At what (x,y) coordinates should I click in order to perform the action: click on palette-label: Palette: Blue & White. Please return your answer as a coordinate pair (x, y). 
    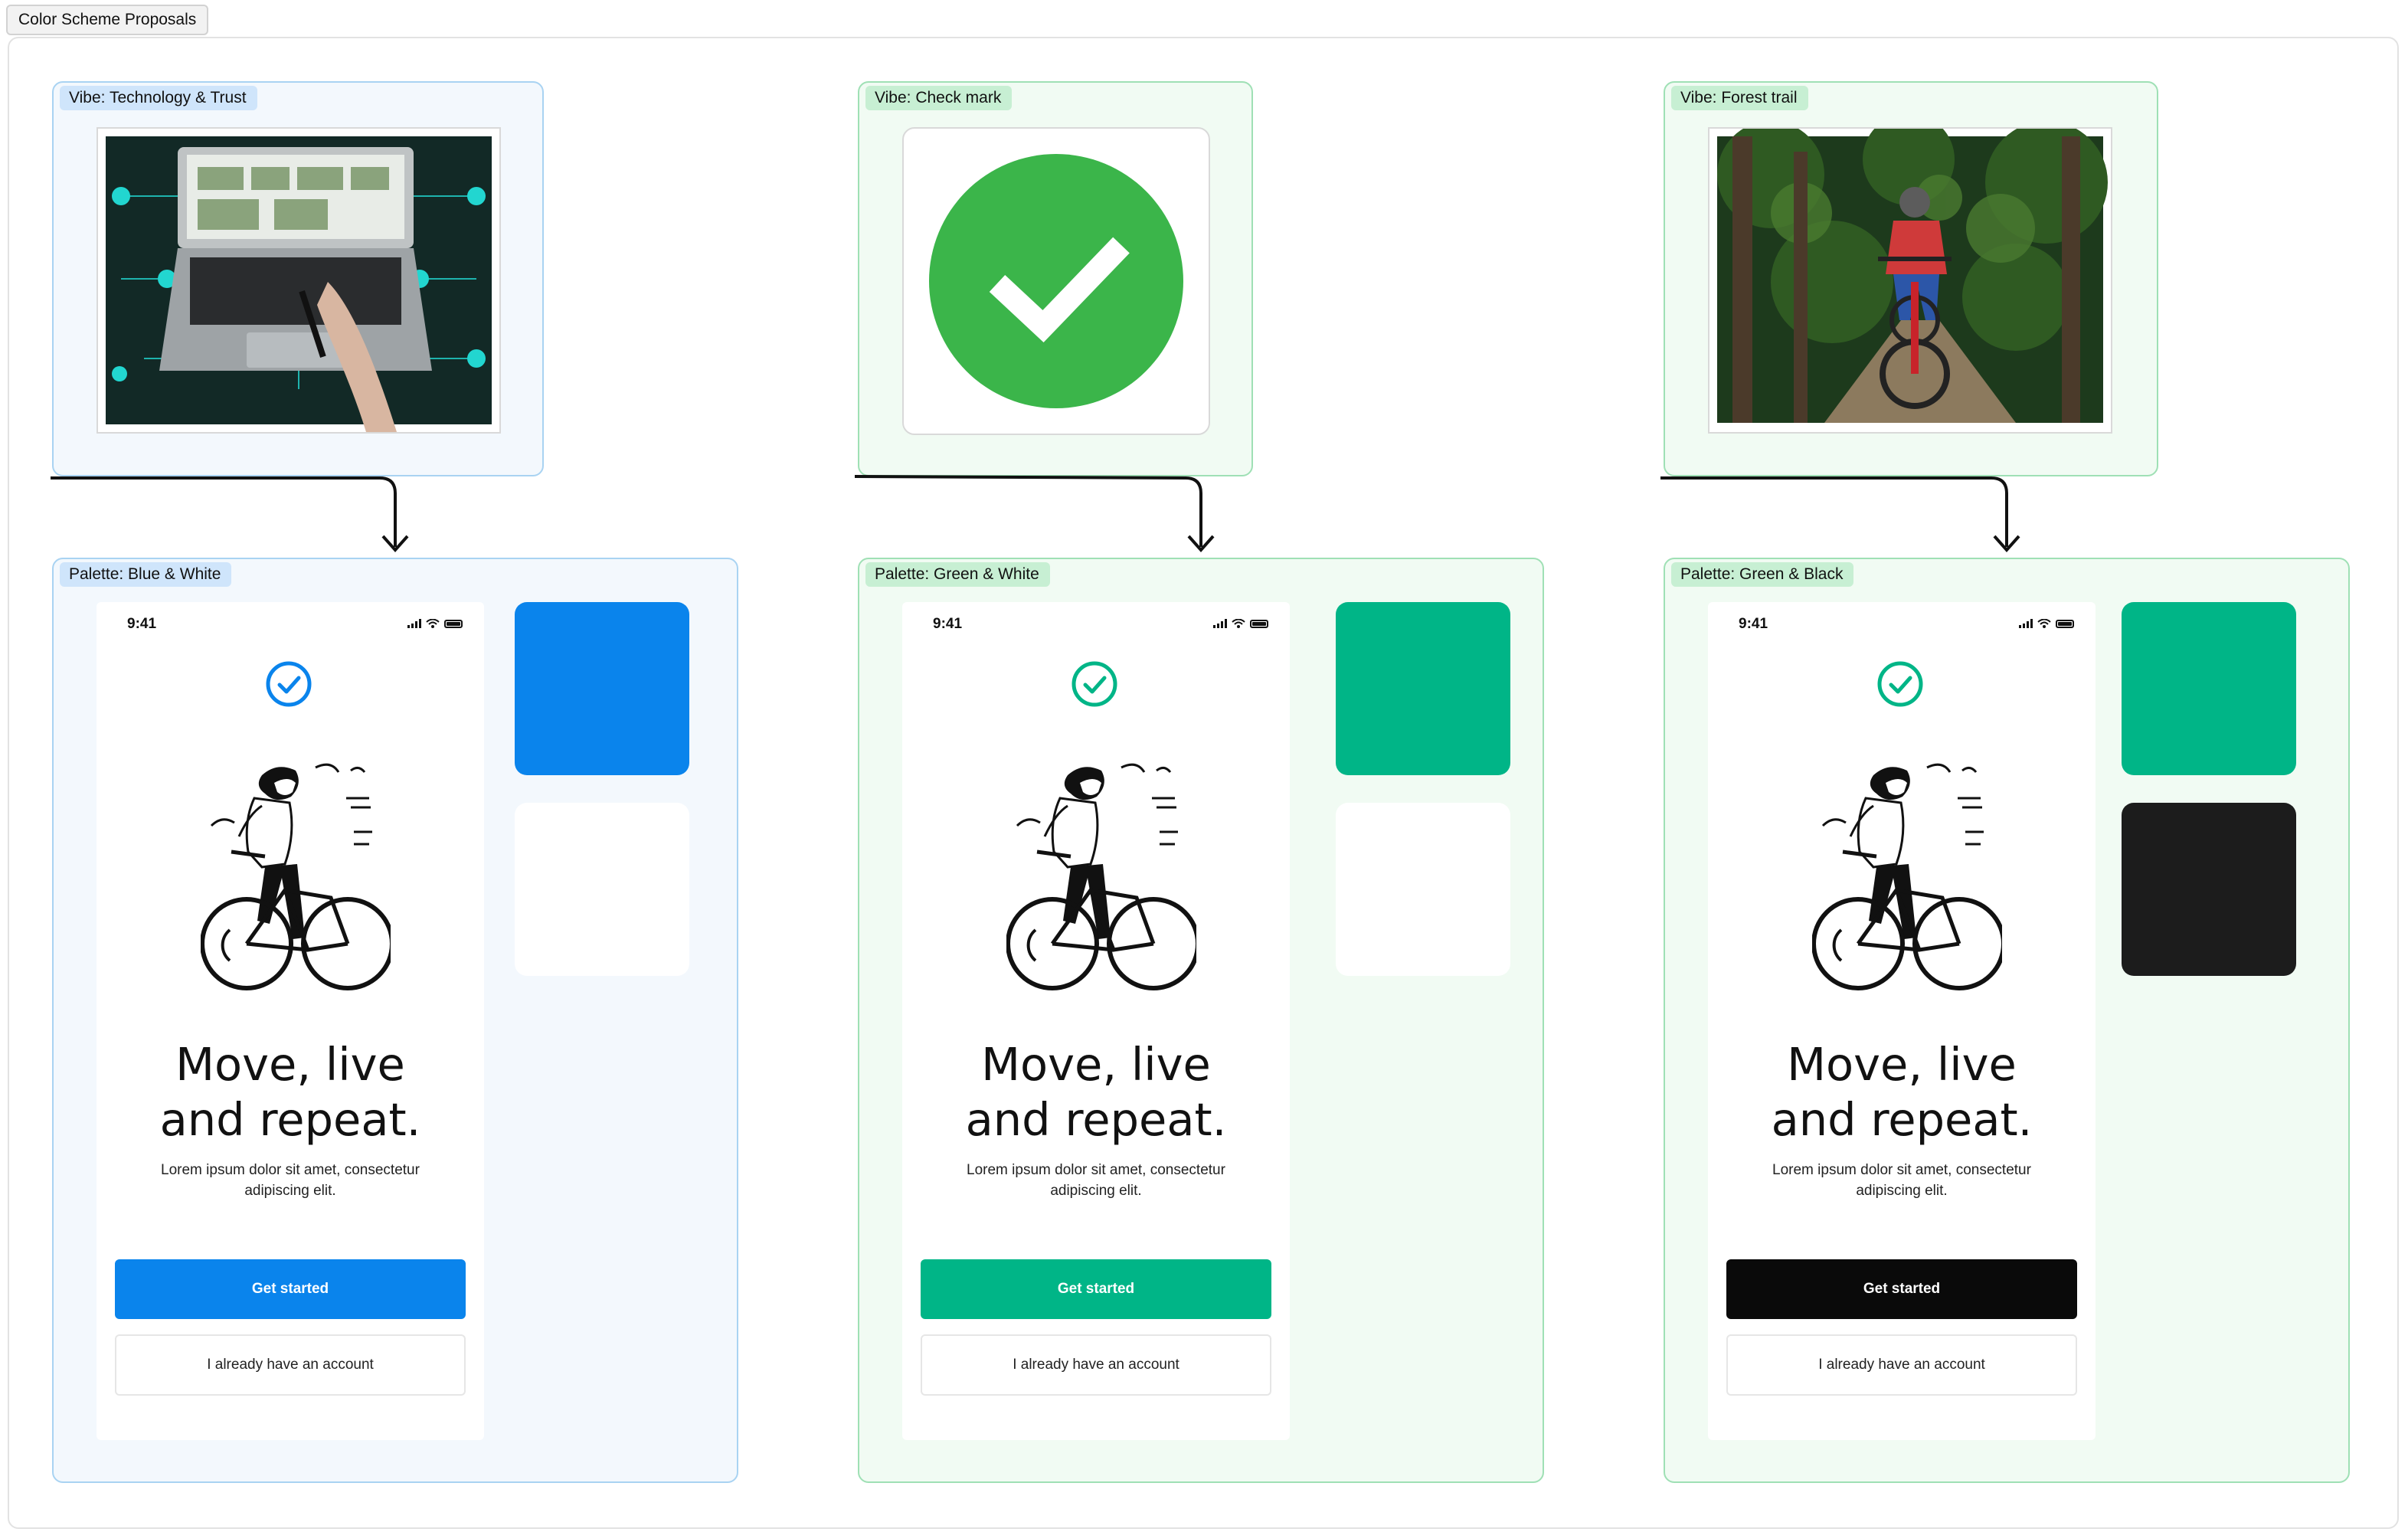
    Looking at the image, I should click on (146, 574).